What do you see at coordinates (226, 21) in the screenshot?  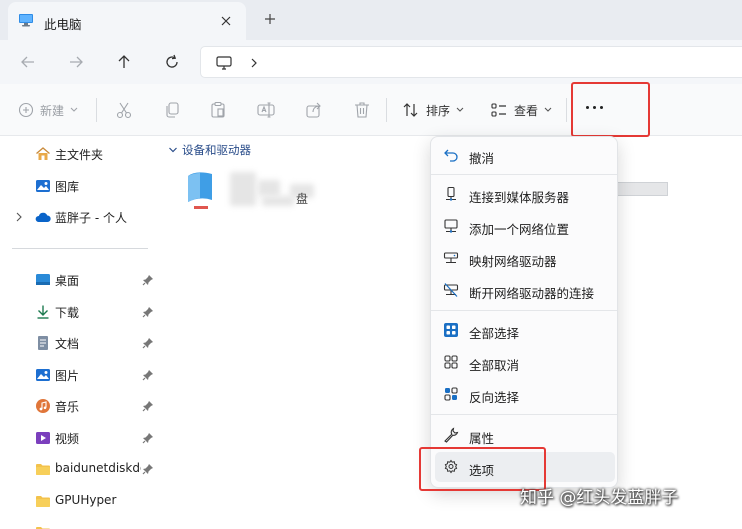 I see `close-tab-icon` at bounding box center [226, 21].